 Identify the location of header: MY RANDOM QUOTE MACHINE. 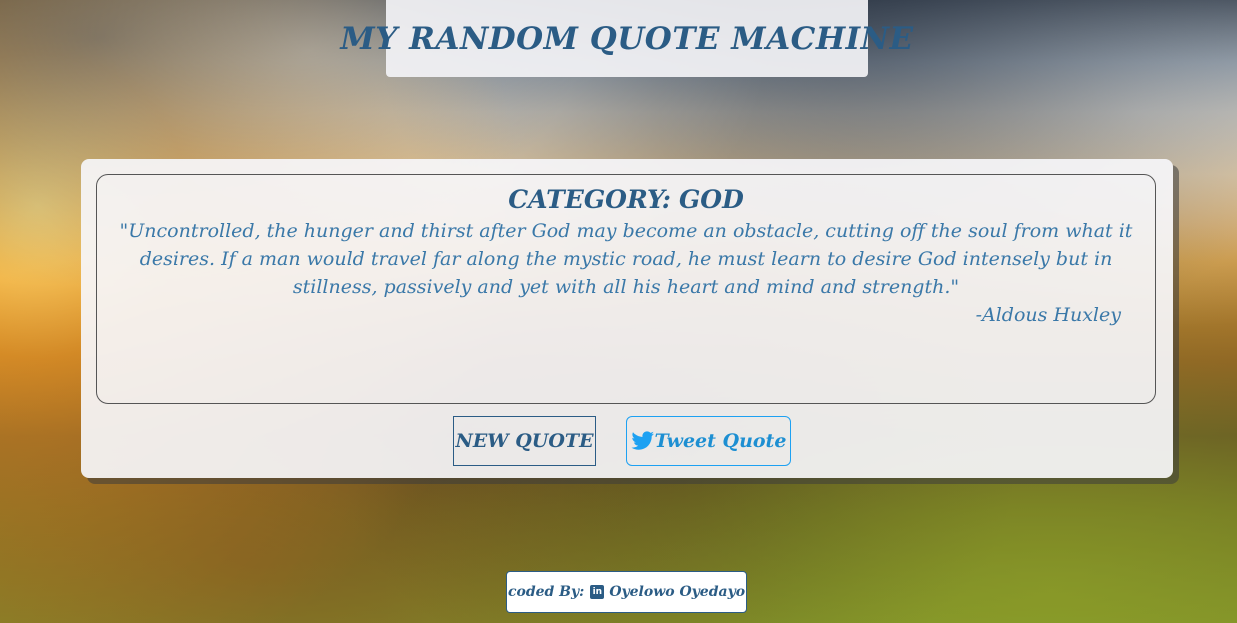
(626, 38).